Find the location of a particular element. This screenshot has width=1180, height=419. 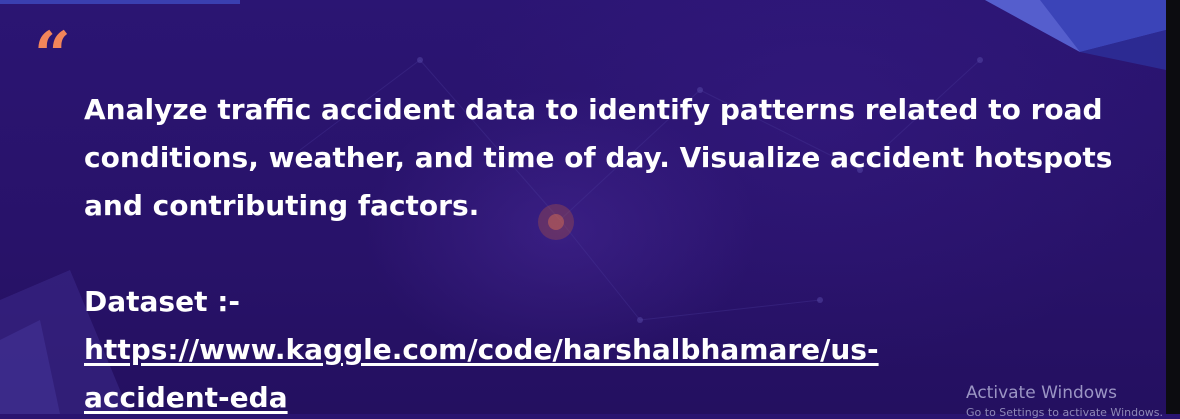

activate-windows-subtitle: Go to Settings to activate Windows. is located at coordinates (1065, 412).